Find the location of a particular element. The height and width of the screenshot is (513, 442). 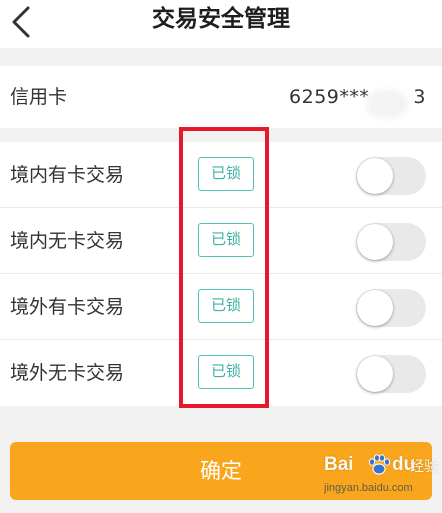

transaction-label: 境内无卡交易 is located at coordinates (67, 241).